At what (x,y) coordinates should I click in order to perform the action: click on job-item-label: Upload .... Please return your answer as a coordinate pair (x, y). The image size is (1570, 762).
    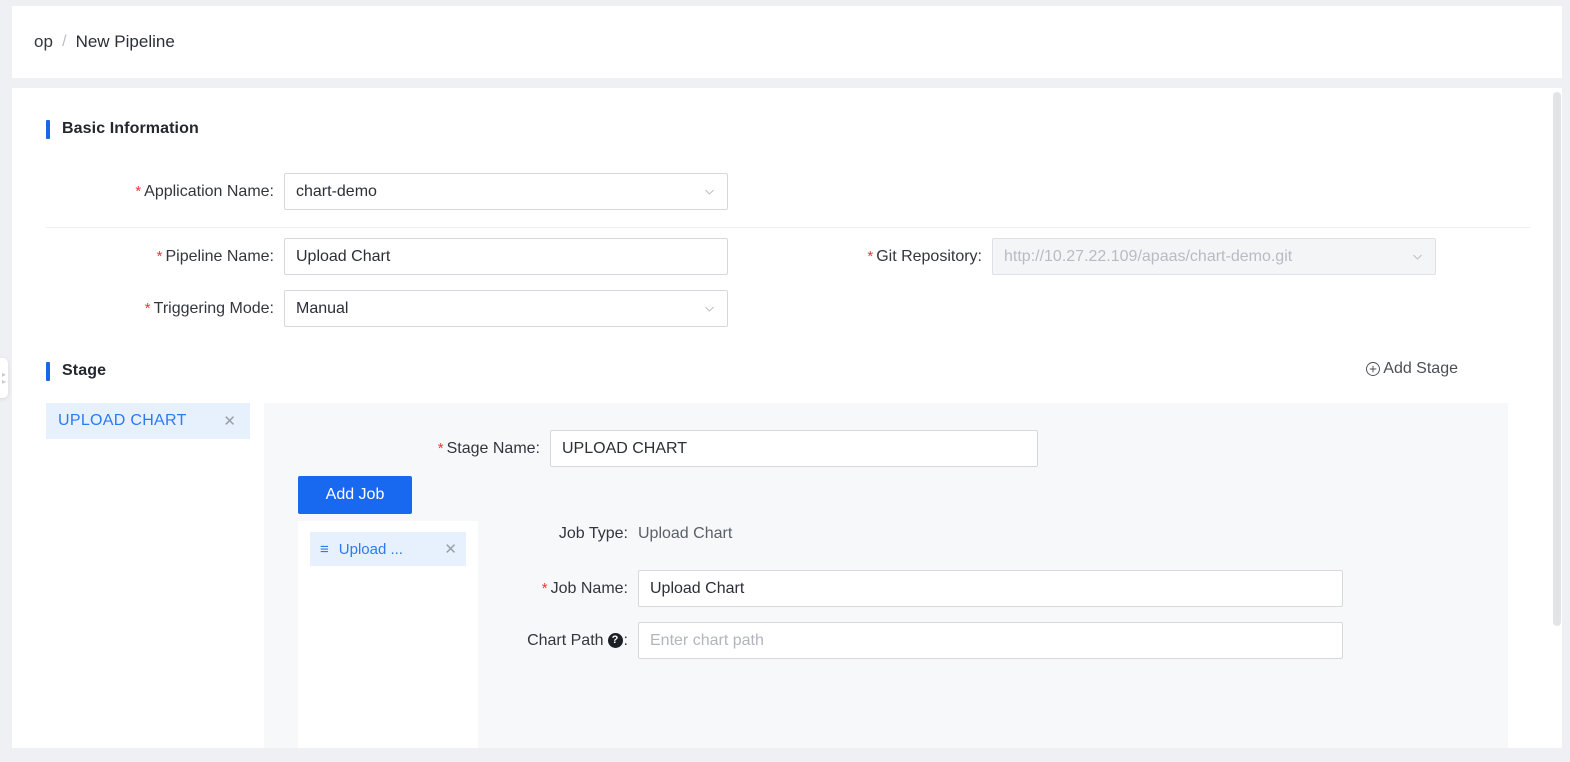
    Looking at the image, I should click on (370, 549).